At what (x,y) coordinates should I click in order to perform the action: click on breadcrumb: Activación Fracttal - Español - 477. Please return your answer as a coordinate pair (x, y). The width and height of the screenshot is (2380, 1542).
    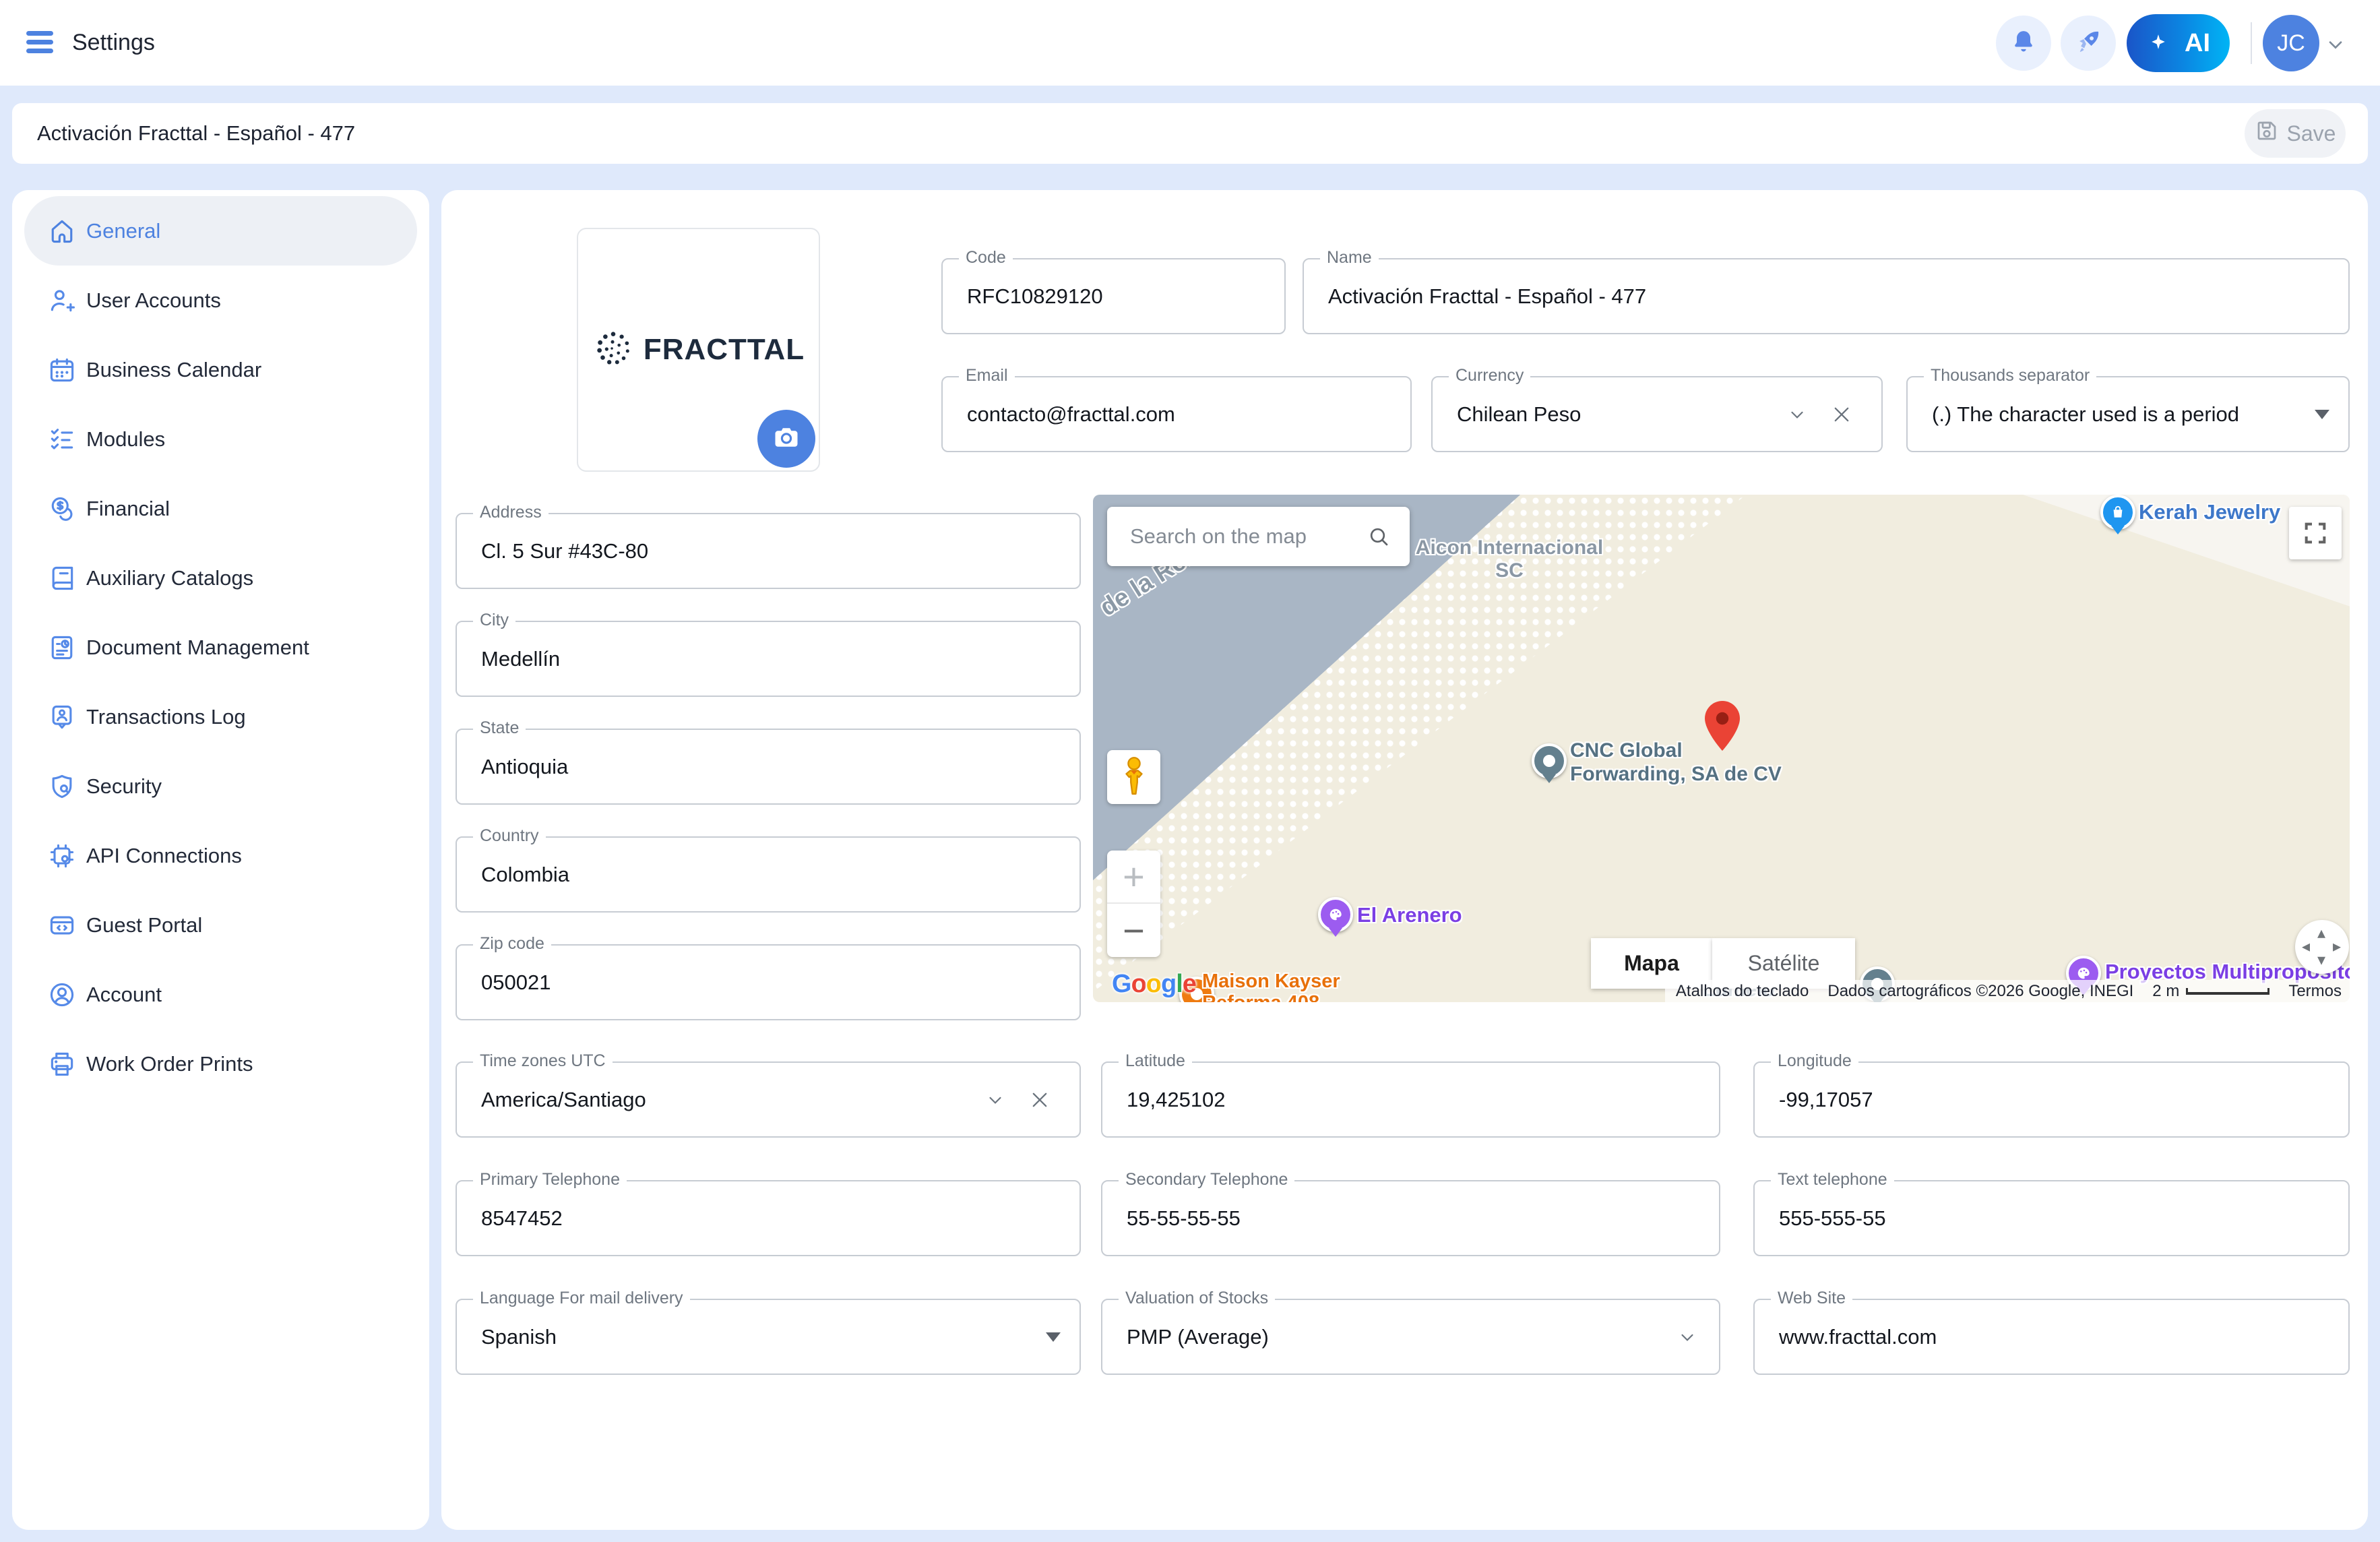
    Looking at the image, I should click on (197, 133).